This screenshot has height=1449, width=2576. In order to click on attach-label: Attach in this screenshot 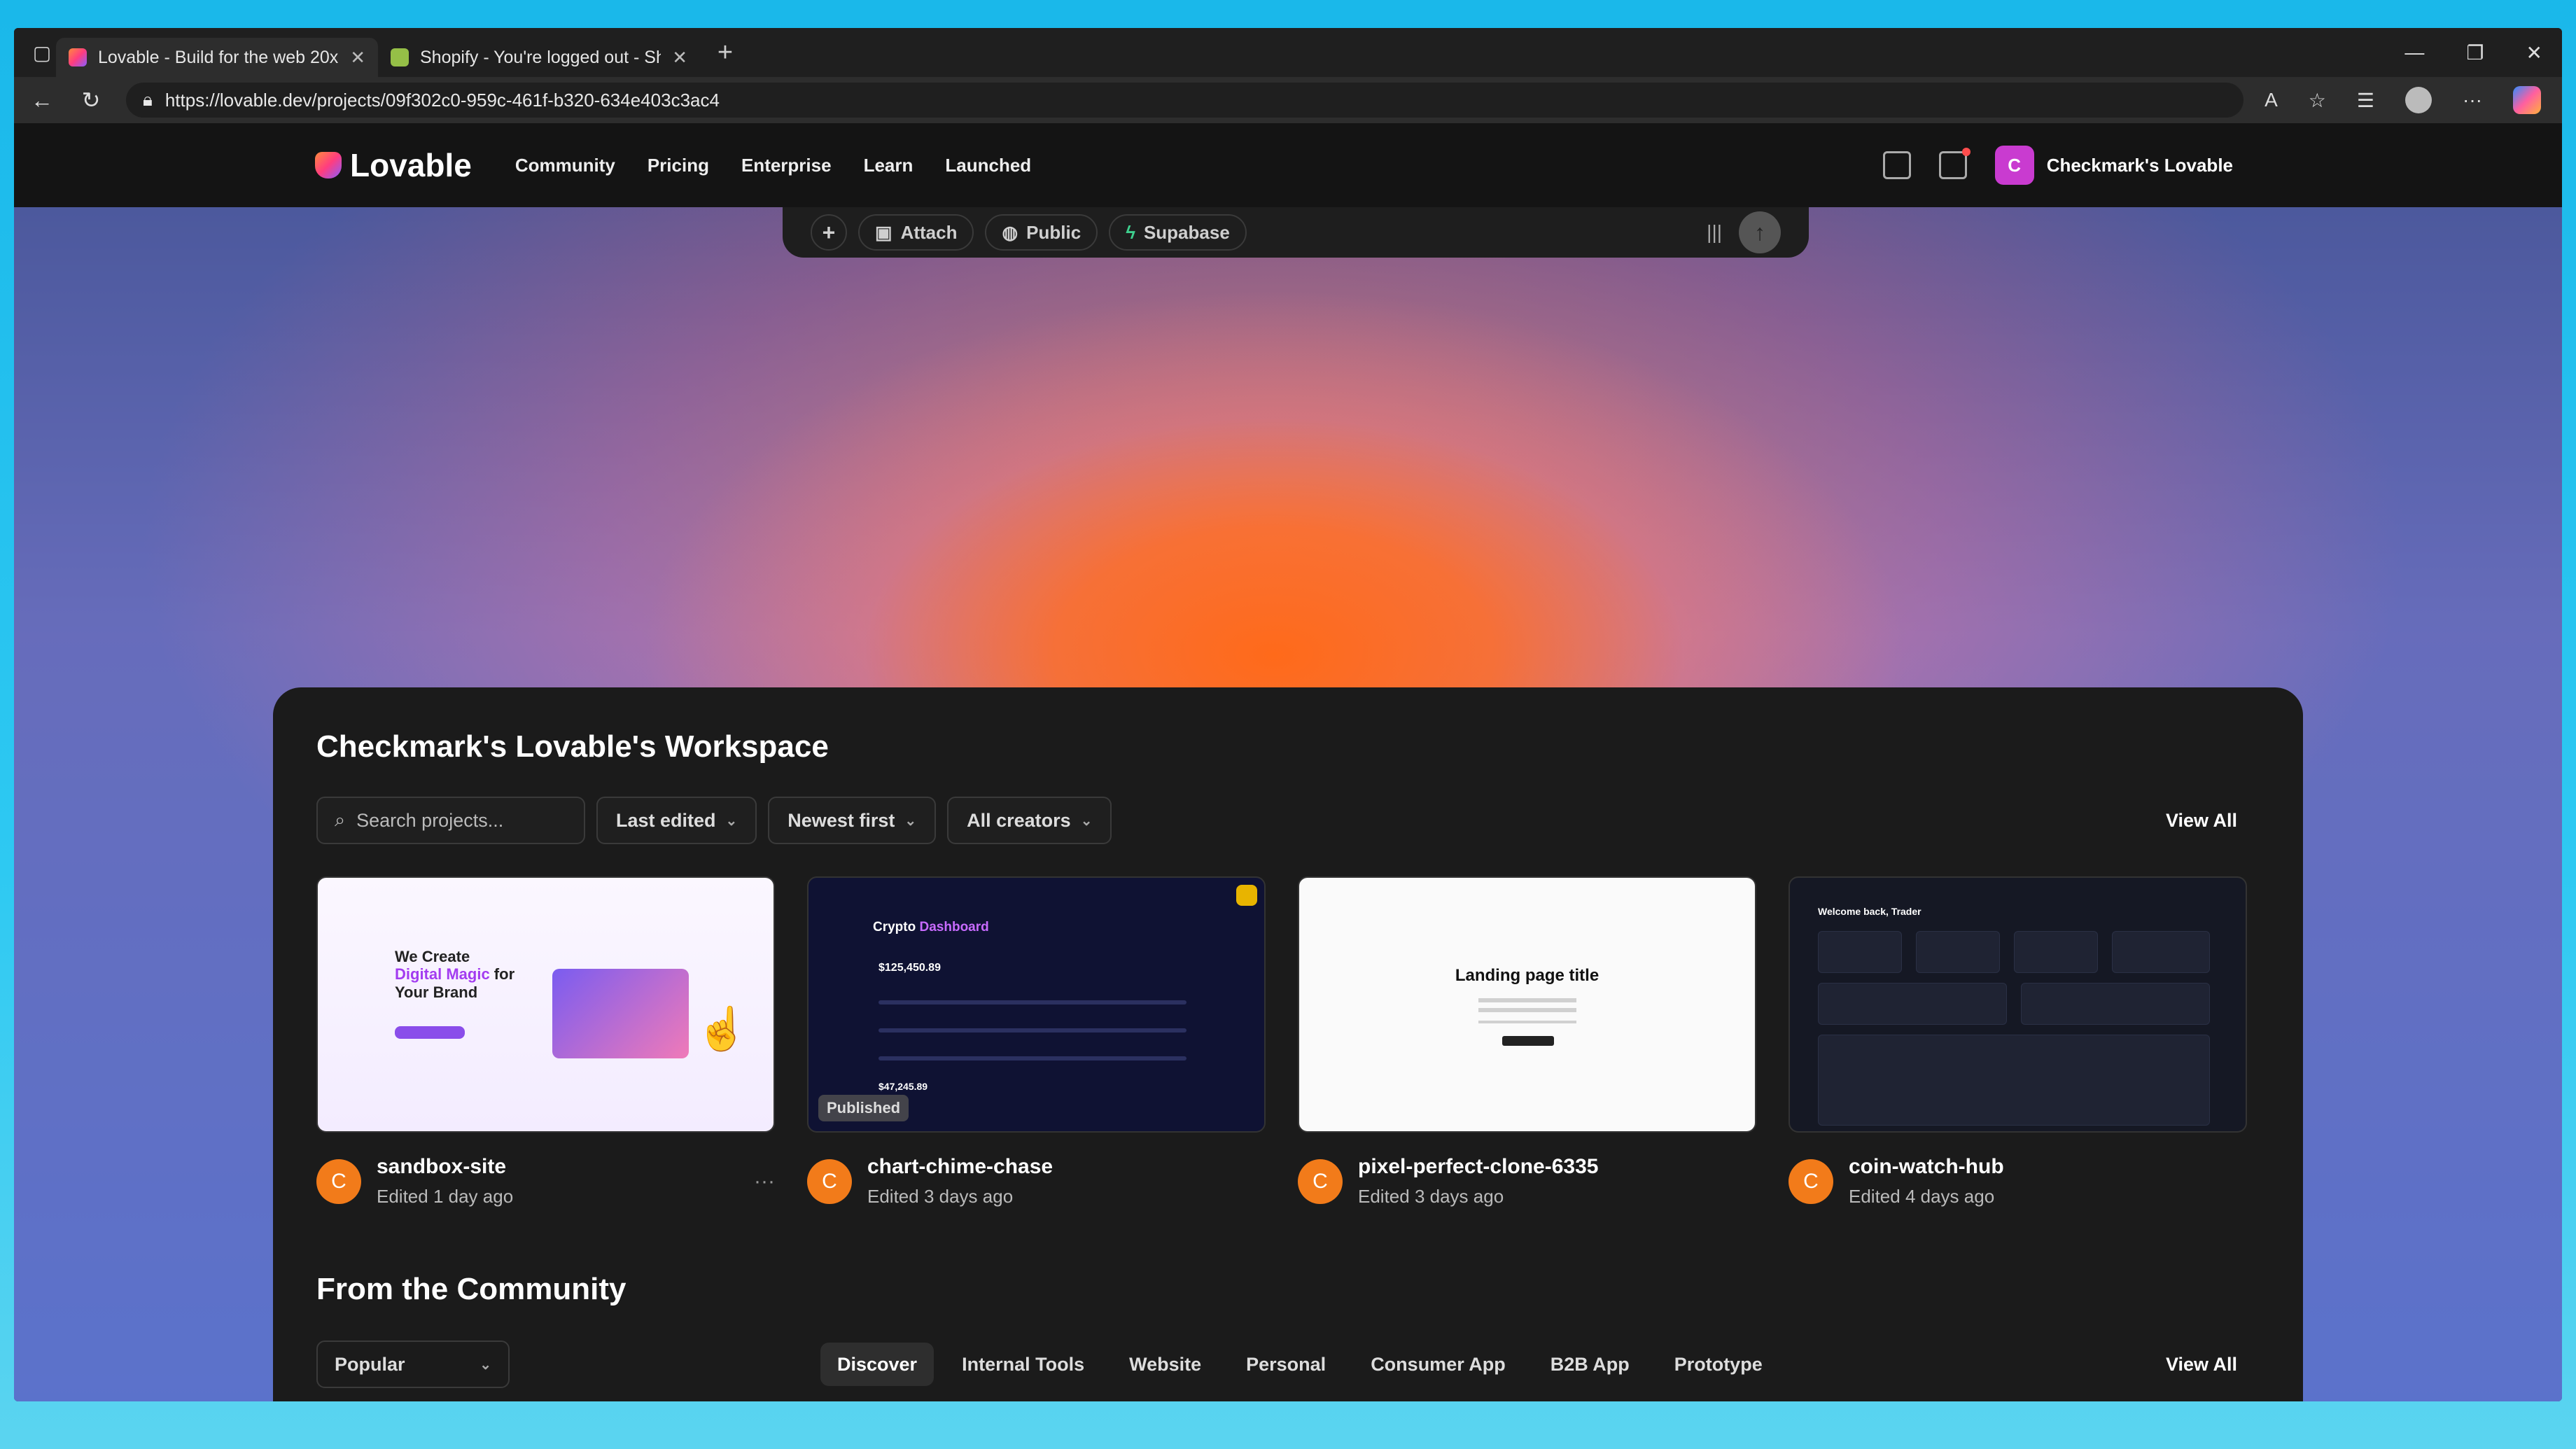, I will do `click(929, 232)`.